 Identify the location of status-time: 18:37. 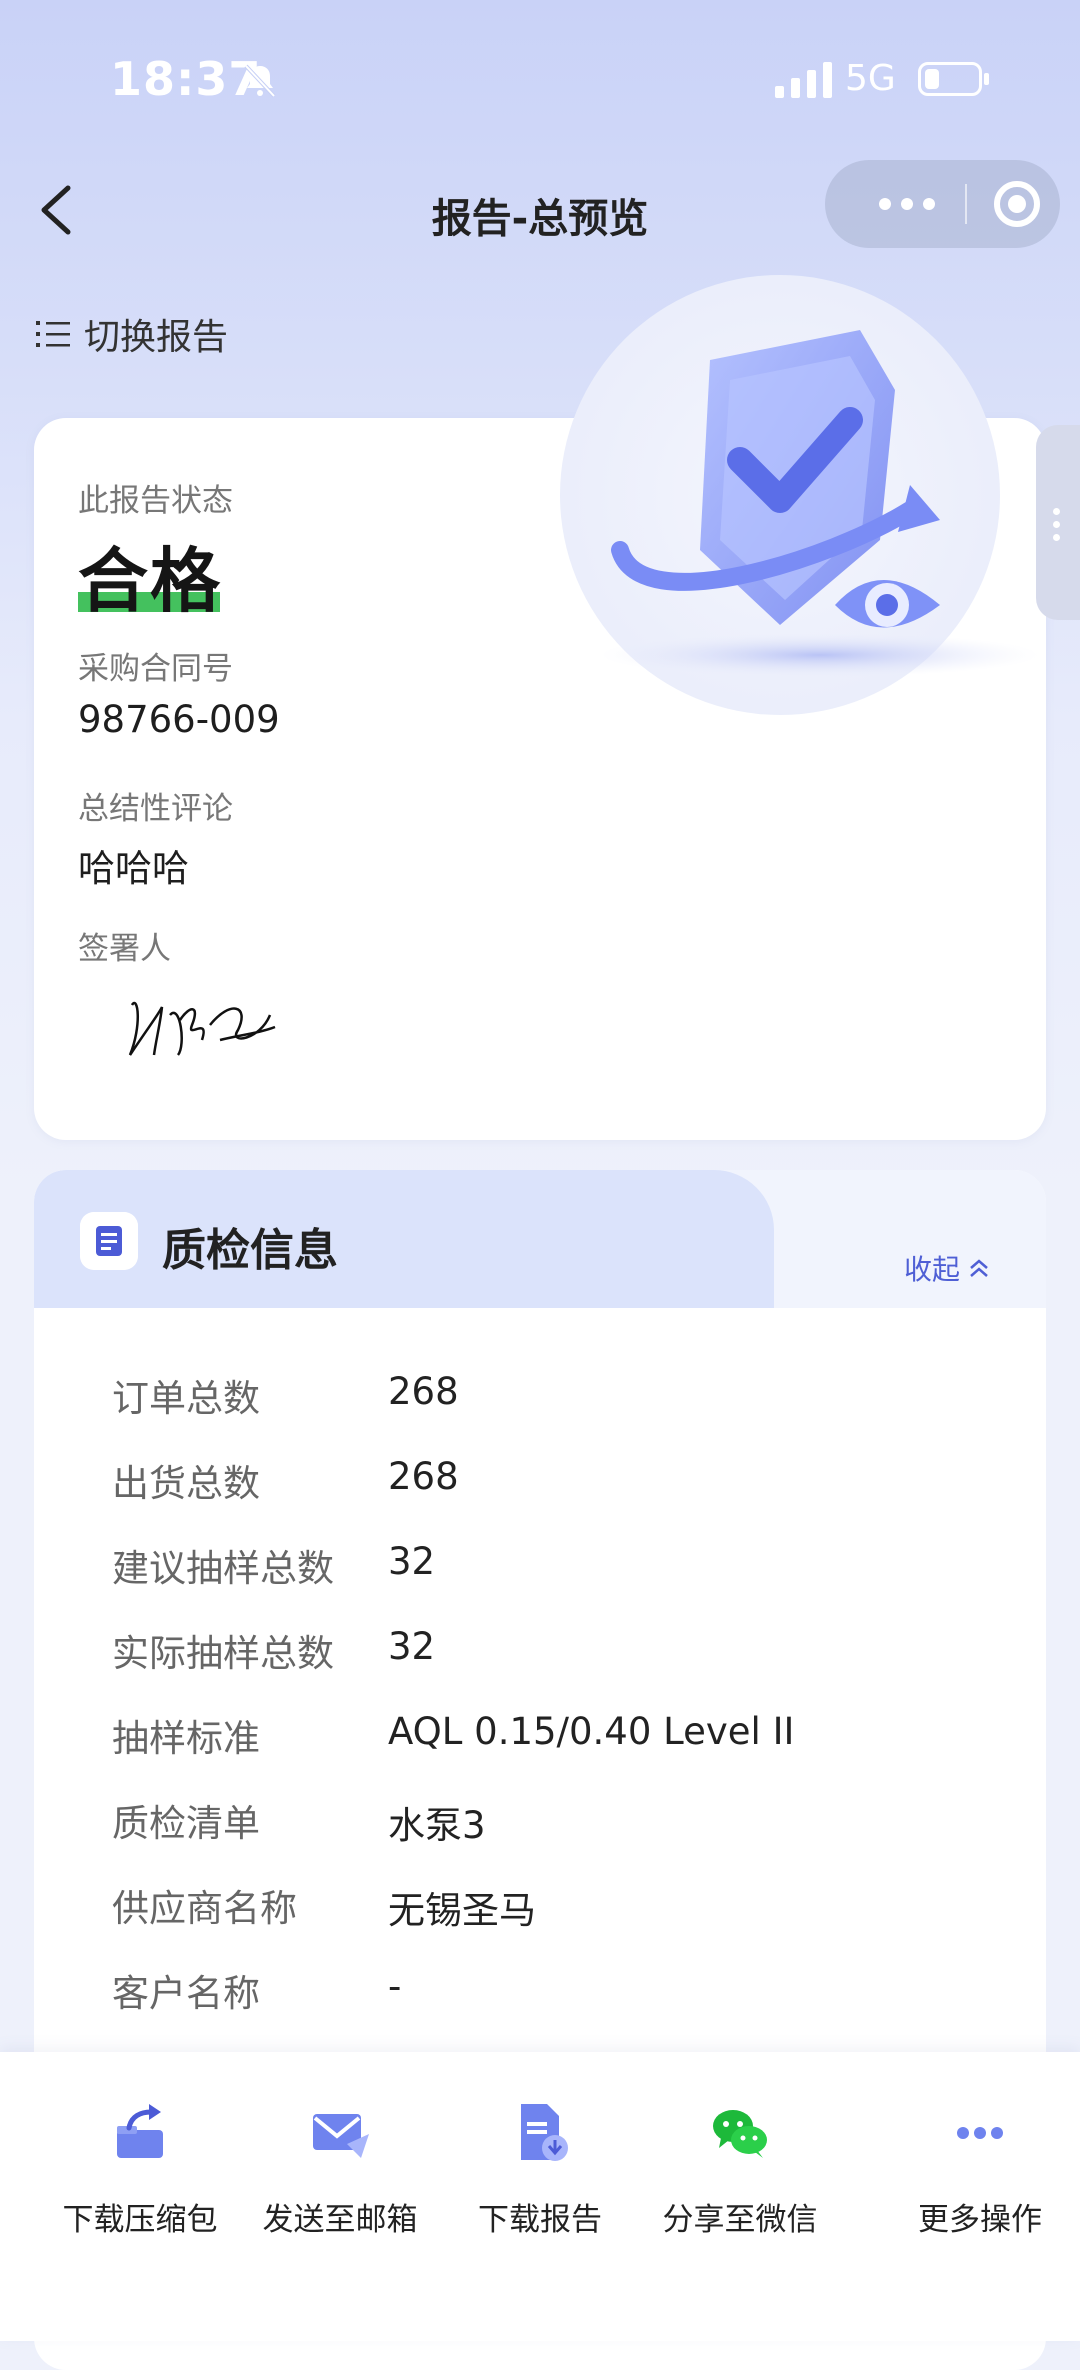
(186, 79).